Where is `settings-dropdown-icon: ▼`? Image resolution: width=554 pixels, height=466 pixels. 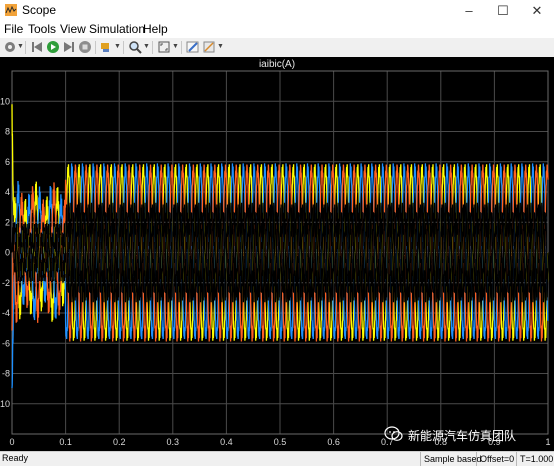 settings-dropdown-icon: ▼ is located at coordinates (20, 46).